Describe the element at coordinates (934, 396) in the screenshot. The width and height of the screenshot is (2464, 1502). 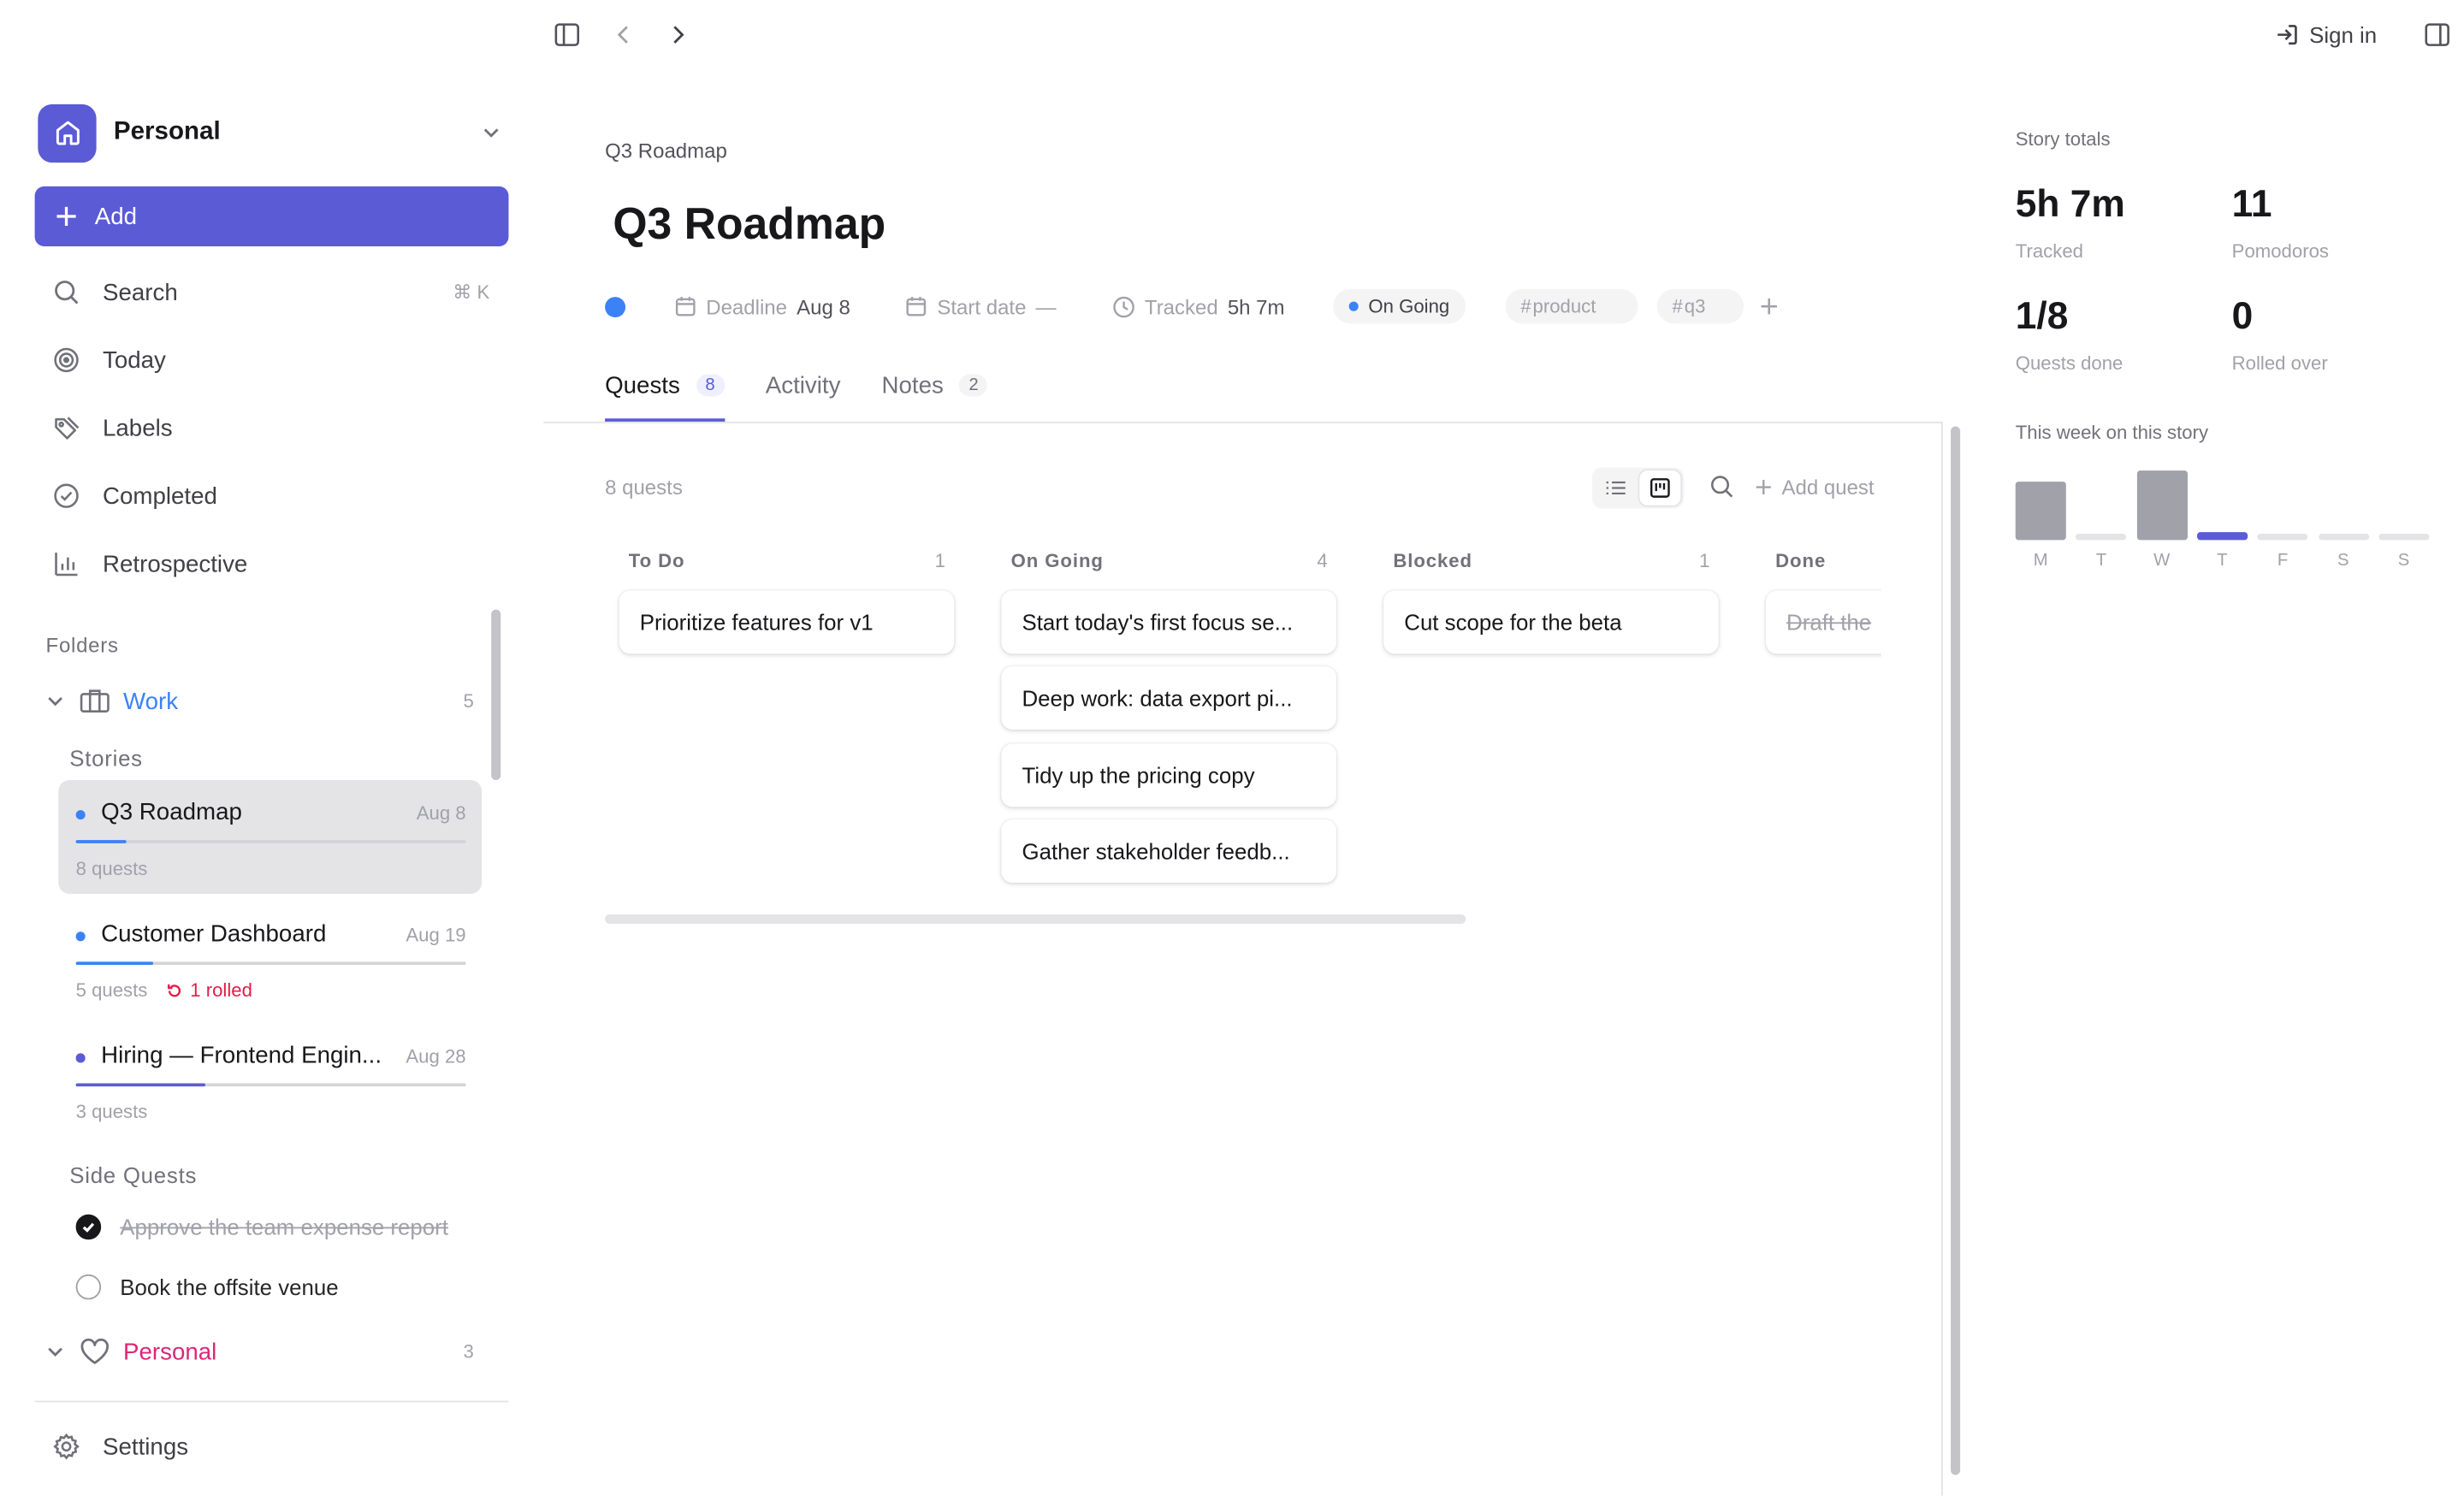
I see `tab-notes: Notes 2` at that location.